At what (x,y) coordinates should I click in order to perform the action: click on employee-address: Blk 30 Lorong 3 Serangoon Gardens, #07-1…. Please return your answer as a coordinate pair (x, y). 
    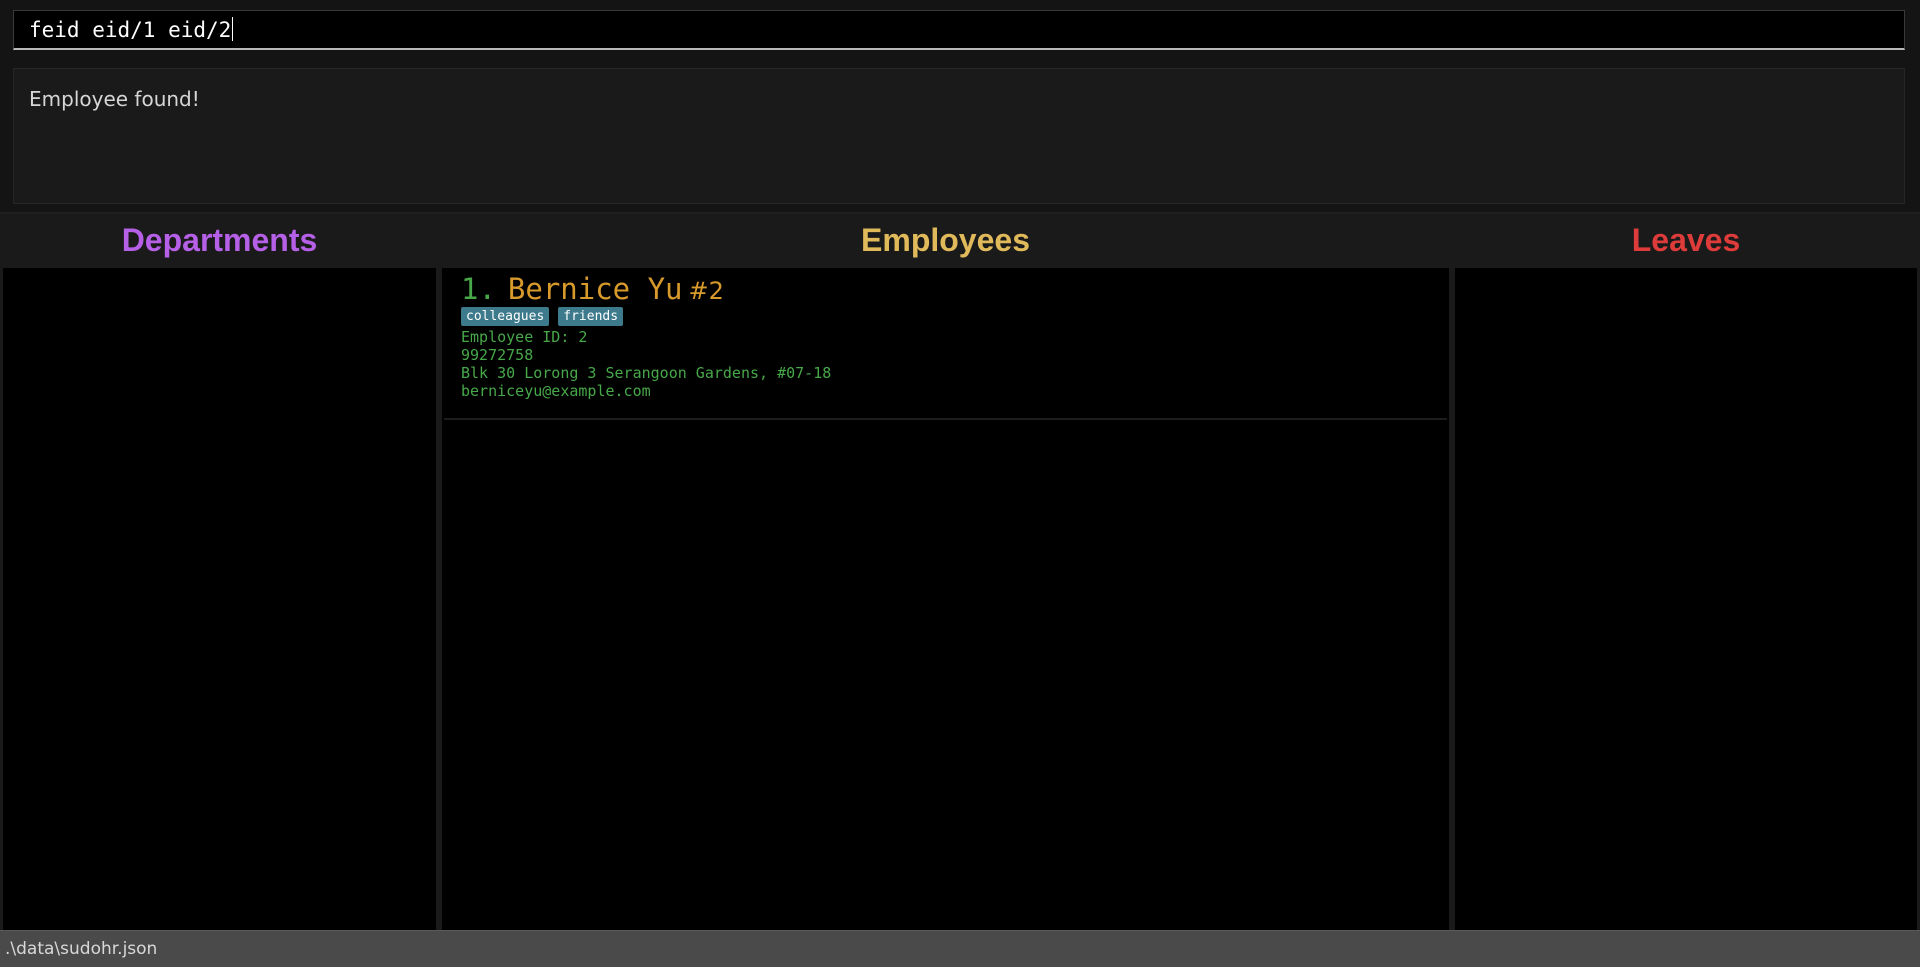
    Looking at the image, I should click on (646, 373).